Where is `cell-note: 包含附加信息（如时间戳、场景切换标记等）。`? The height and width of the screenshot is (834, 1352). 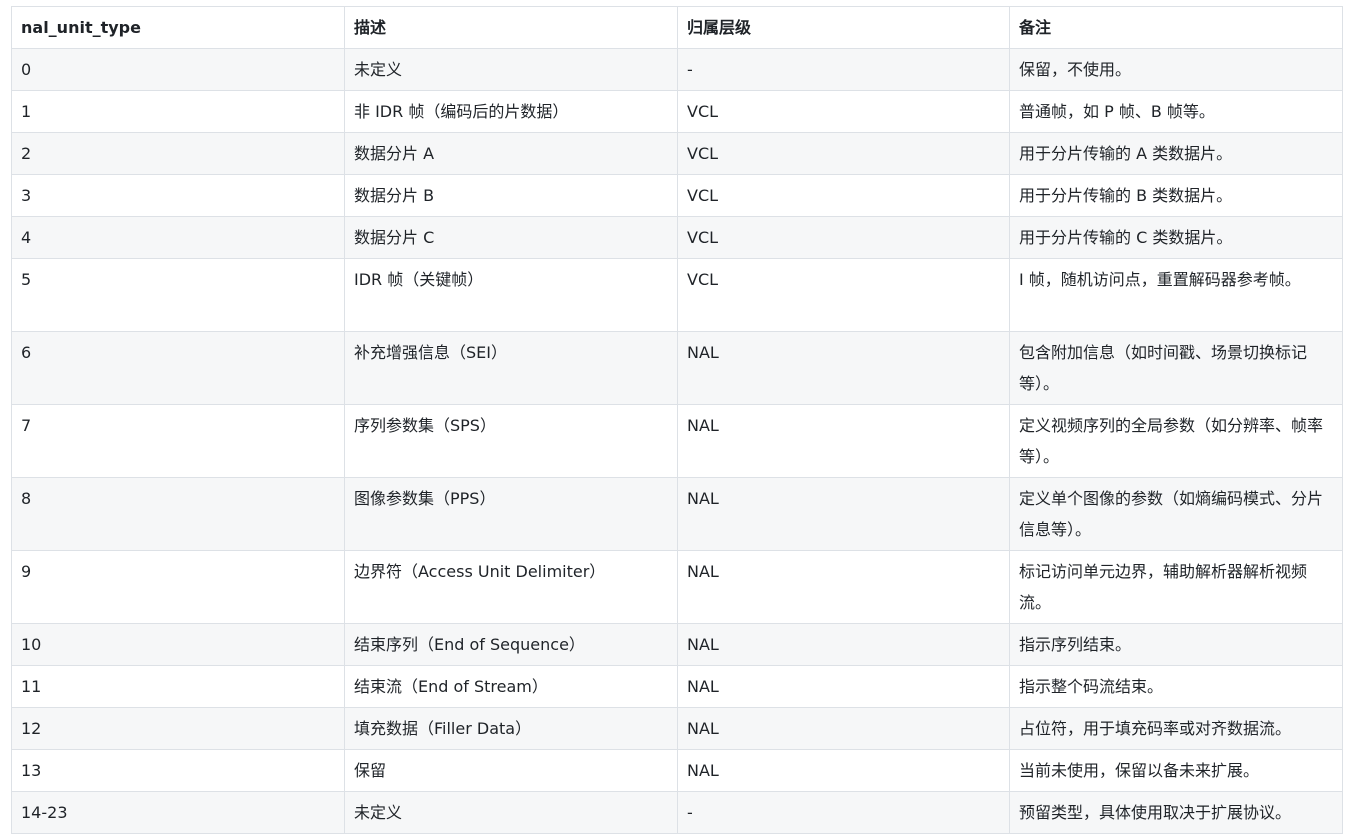 cell-note: 包含附加信息（如时间戳、场景切换标记等）。 is located at coordinates (1176, 368).